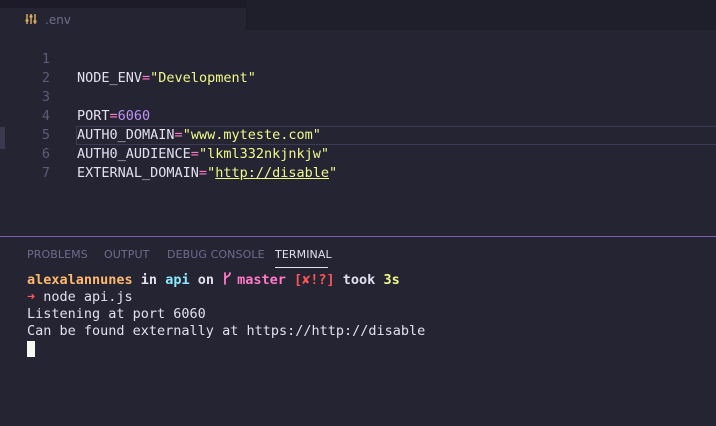 The image size is (716, 426). What do you see at coordinates (134, 116) in the screenshot?
I see `env-value: 6060` at bounding box center [134, 116].